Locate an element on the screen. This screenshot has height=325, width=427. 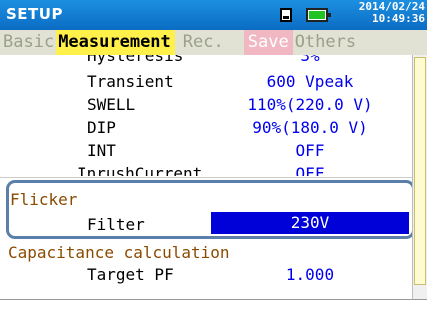
capacitance-section-title: Capacitance calculation is located at coordinates (119, 252).